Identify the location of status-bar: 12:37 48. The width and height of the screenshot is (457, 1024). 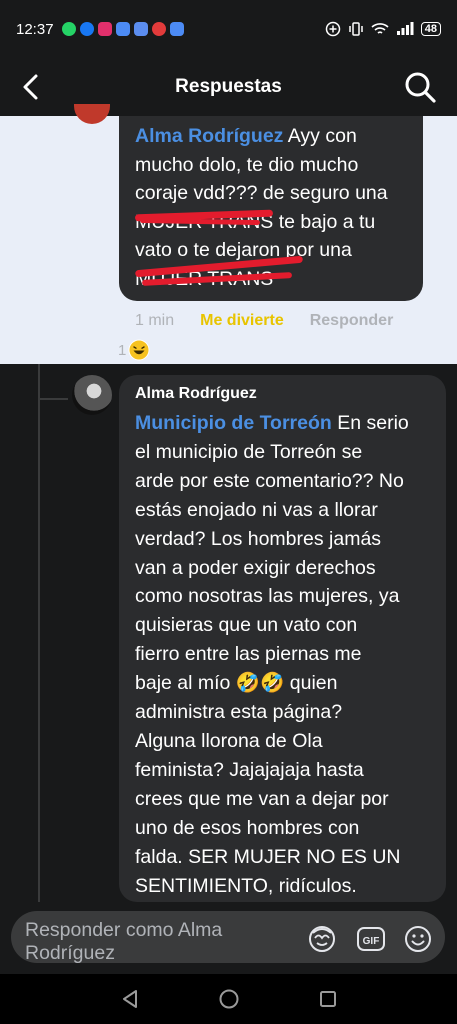
(228, 29).